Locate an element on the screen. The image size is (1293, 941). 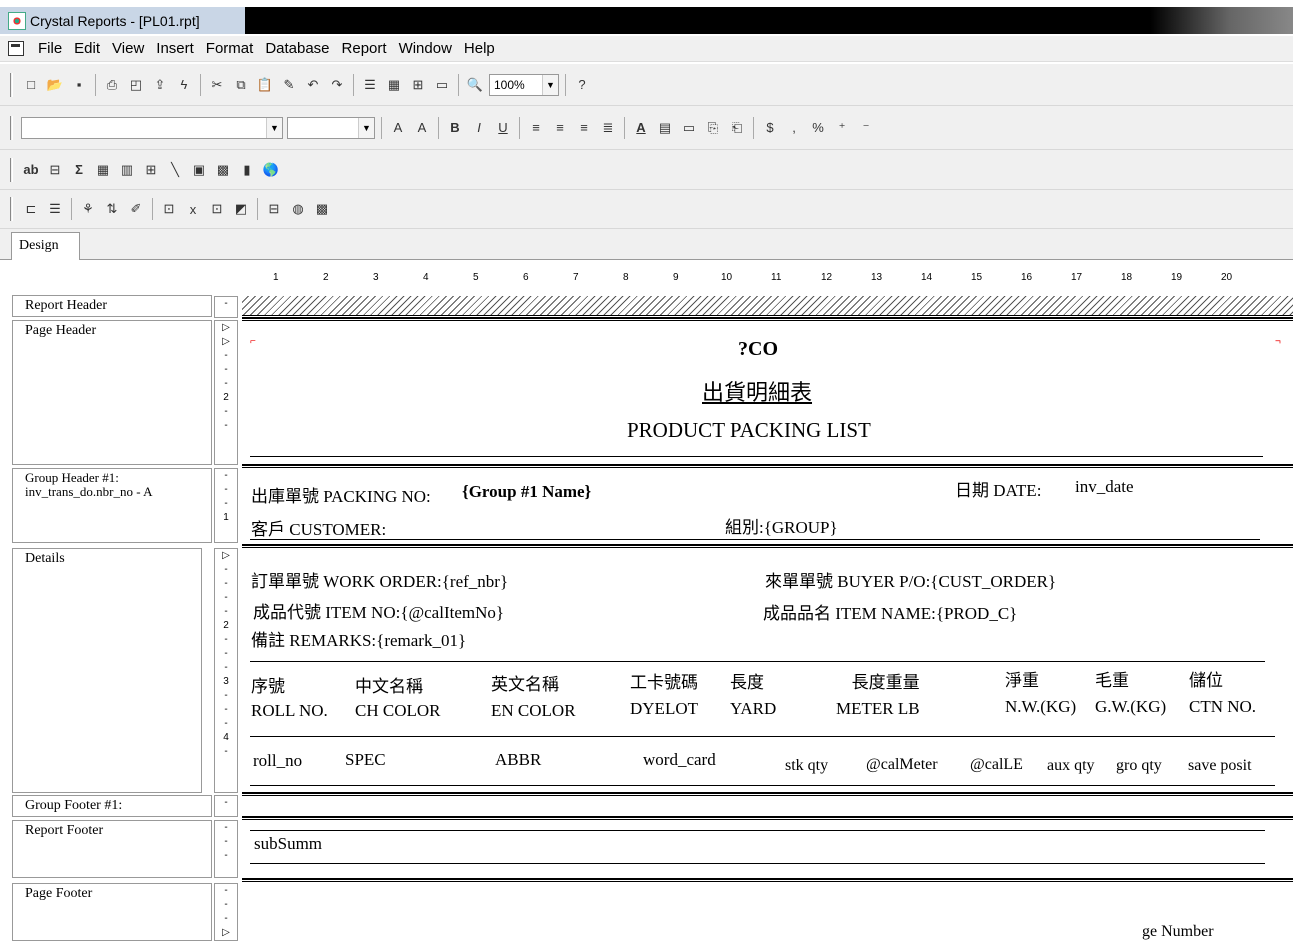
business-view-icon: ◍ is located at coordinates (298, 209).